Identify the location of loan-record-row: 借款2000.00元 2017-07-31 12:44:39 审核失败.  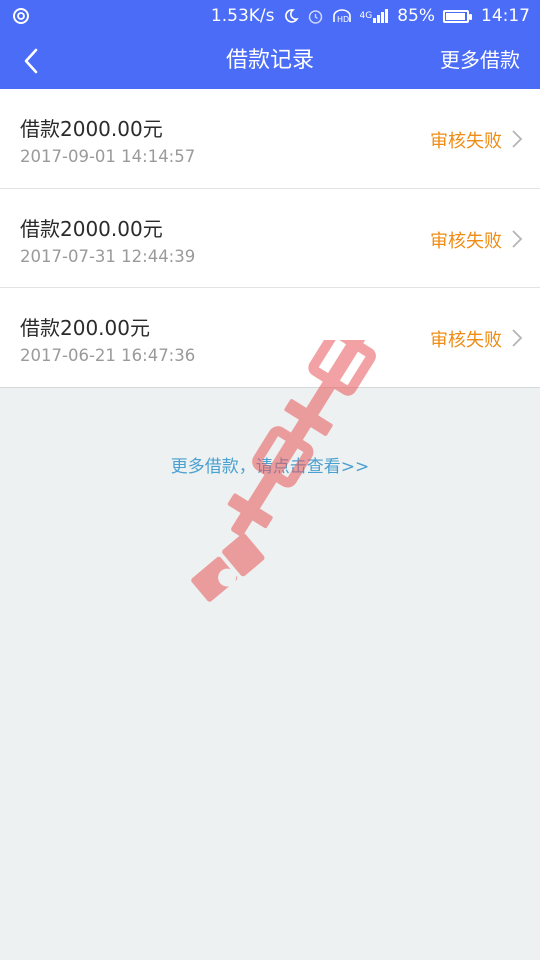
(270, 238).